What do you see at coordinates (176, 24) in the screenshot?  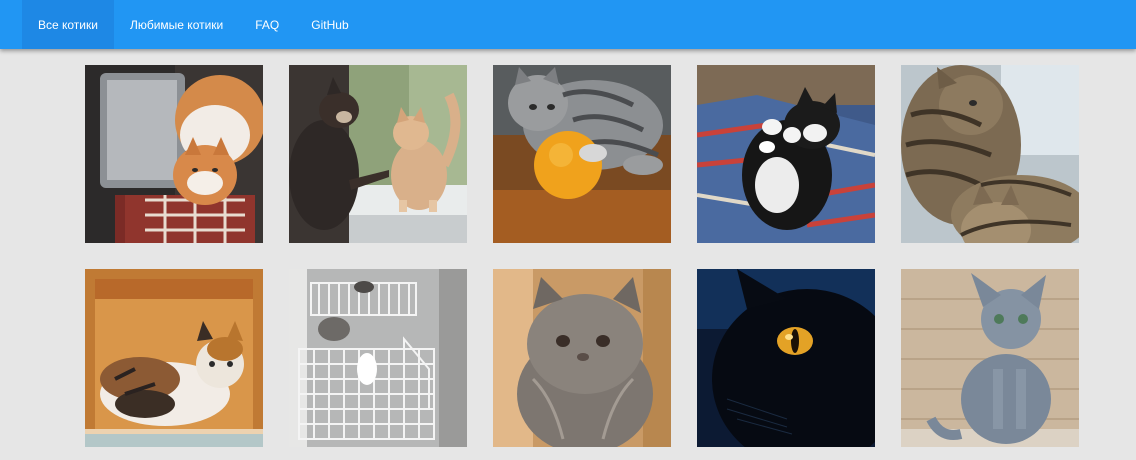 I see `nav-favorite-cats: Любимые котики` at bounding box center [176, 24].